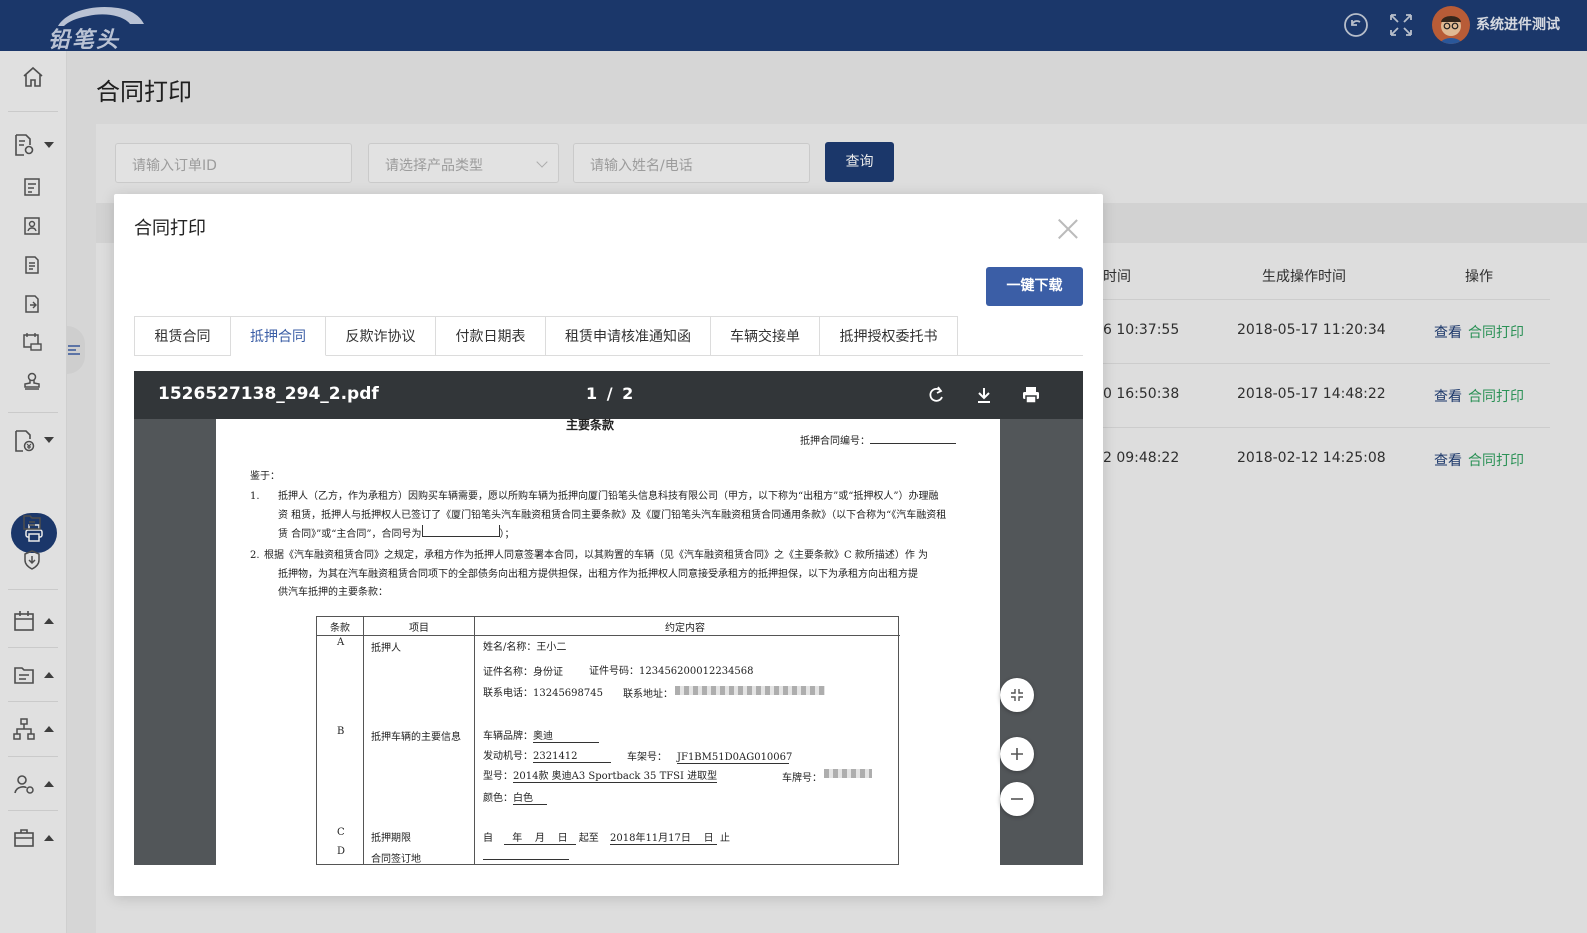  Describe the element at coordinates (386, 648) in the screenshot. I see `row-a-item: 抵押人` at that location.